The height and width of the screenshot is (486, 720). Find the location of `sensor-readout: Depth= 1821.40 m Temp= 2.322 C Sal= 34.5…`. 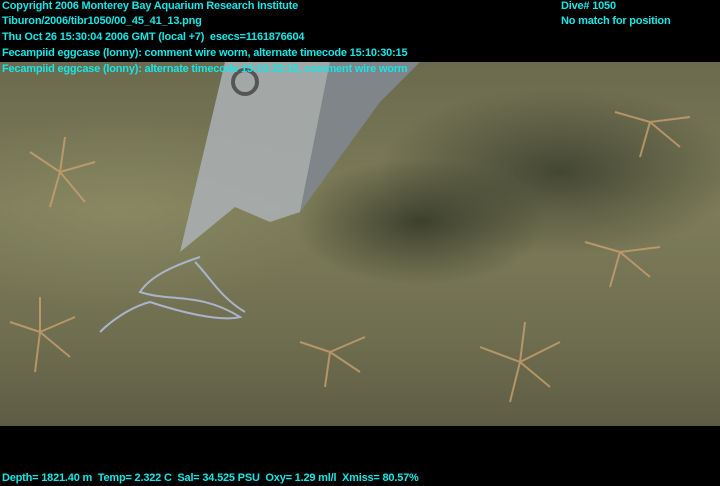

sensor-readout: Depth= 1821.40 m Temp= 2.322 C Sal= 34.5… is located at coordinates (210, 478).